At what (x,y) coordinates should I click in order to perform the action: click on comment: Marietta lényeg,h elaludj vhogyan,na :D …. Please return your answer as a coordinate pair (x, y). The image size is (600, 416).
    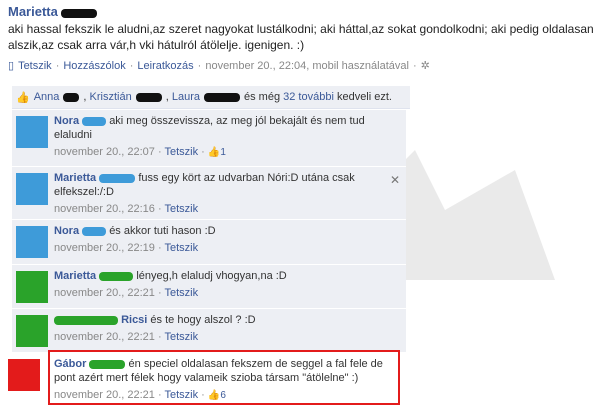
    Looking at the image, I should click on (209, 287).